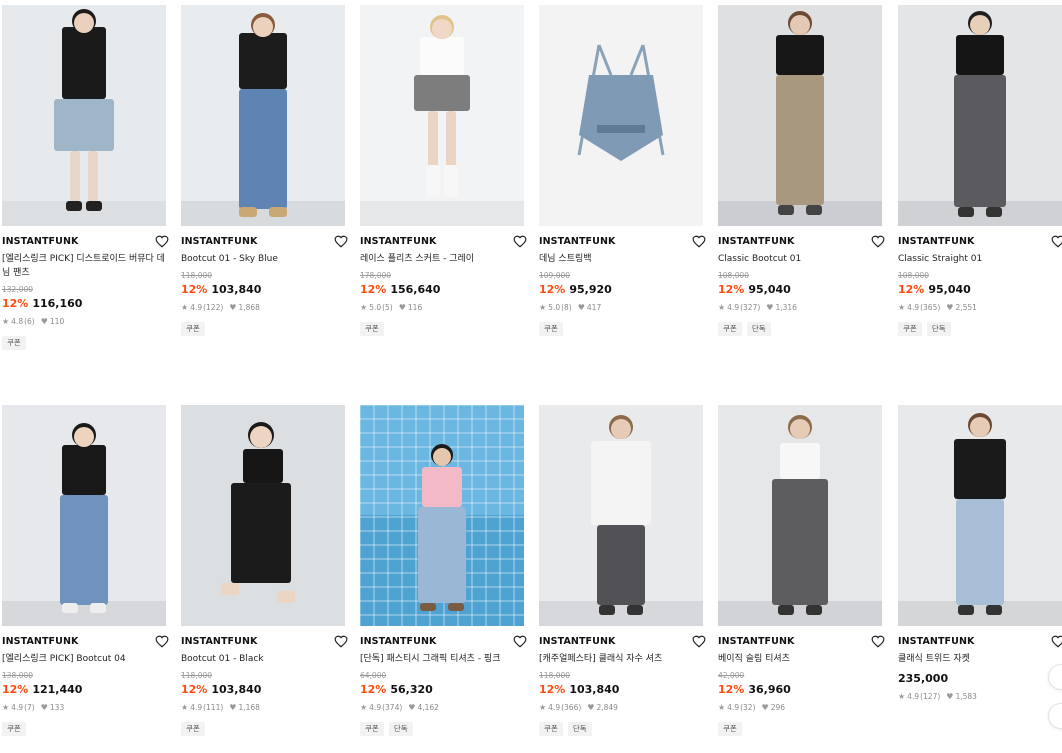  Describe the element at coordinates (801, 259) in the screenshot. I see `product-name: Classic Bootcut 01` at that location.